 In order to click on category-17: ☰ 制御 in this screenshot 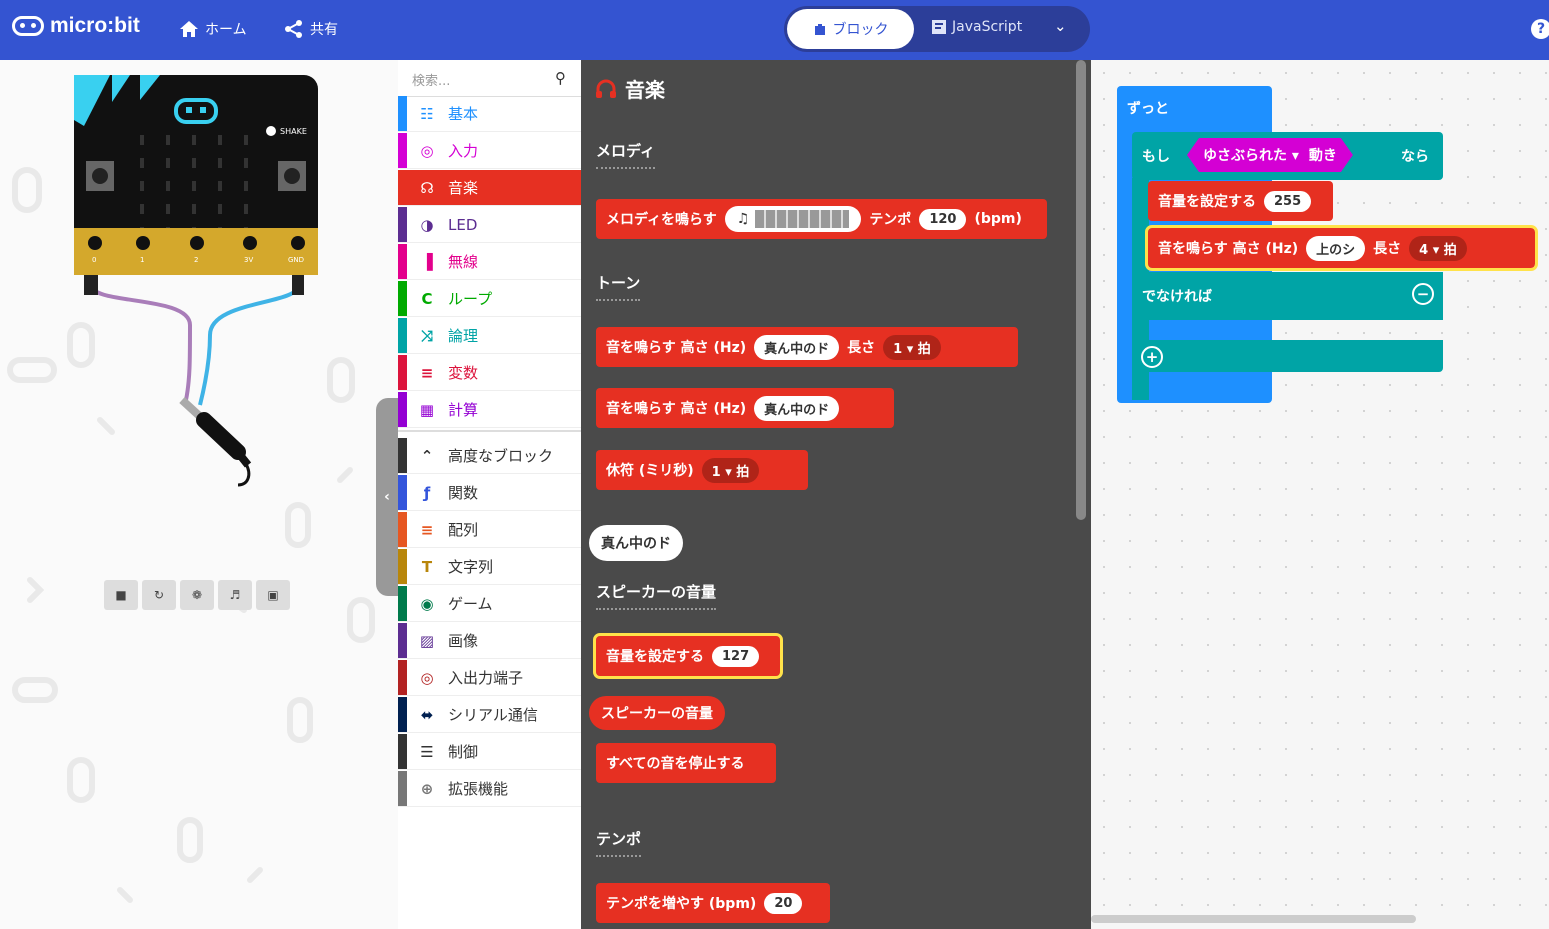, I will do `click(489, 752)`.